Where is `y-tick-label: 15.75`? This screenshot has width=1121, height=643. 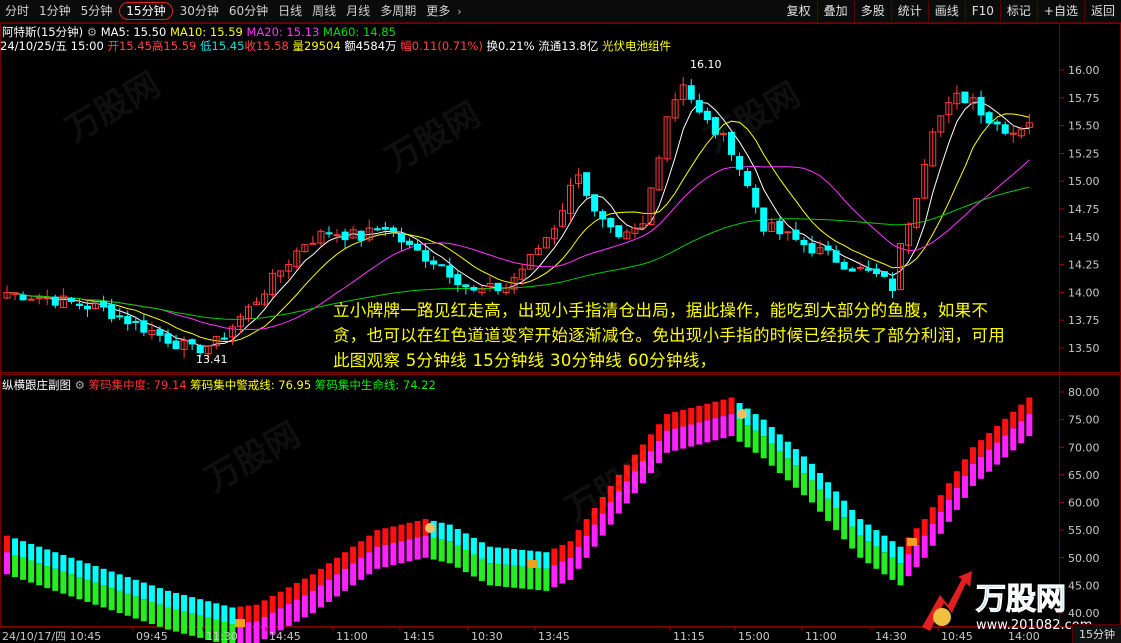 y-tick-label: 15.75 is located at coordinates (1084, 98).